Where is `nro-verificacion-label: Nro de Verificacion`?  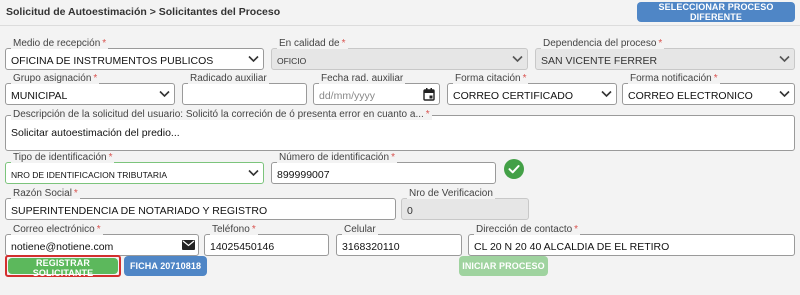
nro-verificacion-label: Nro de Verificacion is located at coordinates (451, 193).